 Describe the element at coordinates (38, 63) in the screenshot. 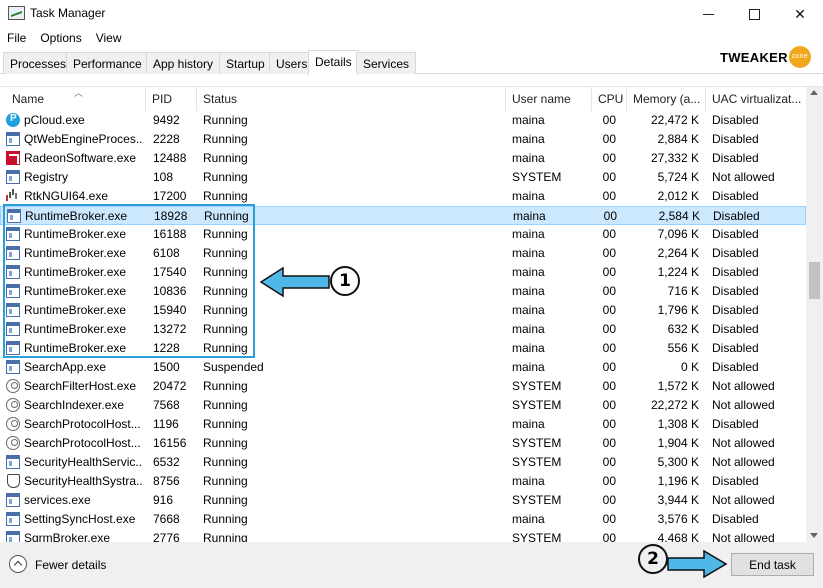

I see `tab-processes: Processes` at that location.